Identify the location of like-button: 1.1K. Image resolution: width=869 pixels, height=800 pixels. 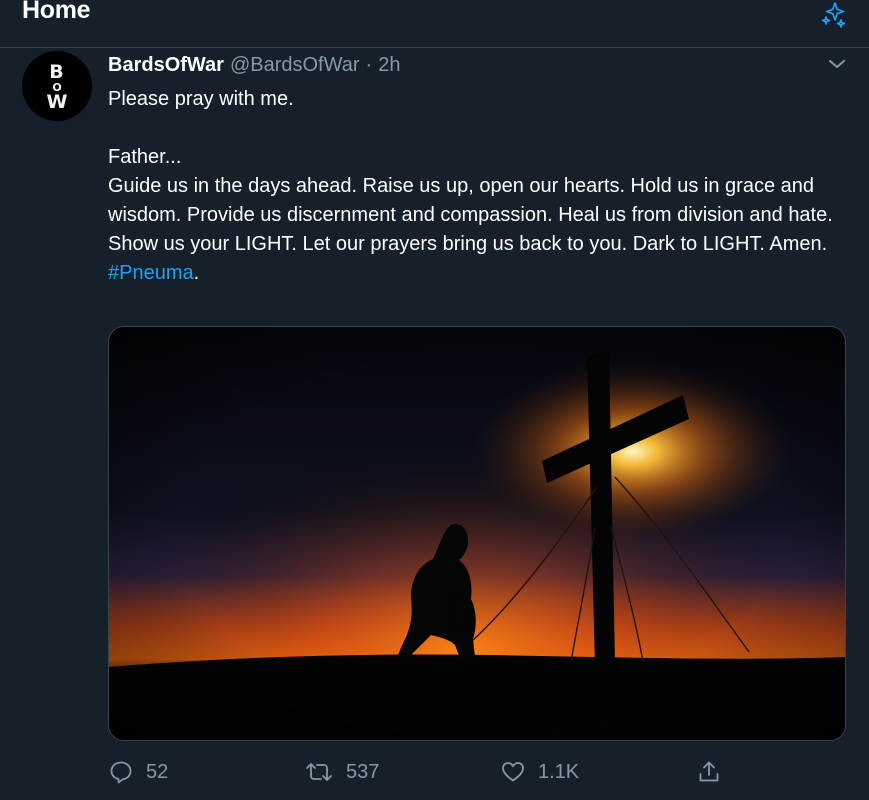
(539, 772).